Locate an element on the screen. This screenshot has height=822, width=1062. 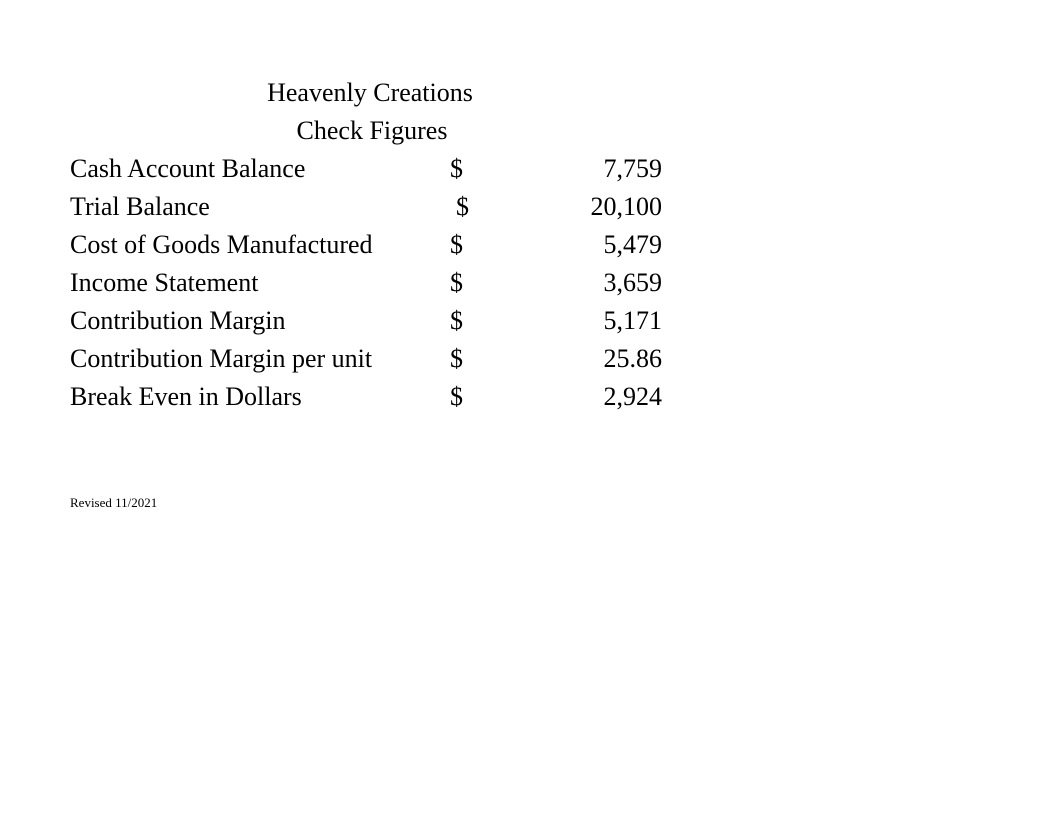
table-row: Income Statement $3,659 is located at coordinates (366, 283).